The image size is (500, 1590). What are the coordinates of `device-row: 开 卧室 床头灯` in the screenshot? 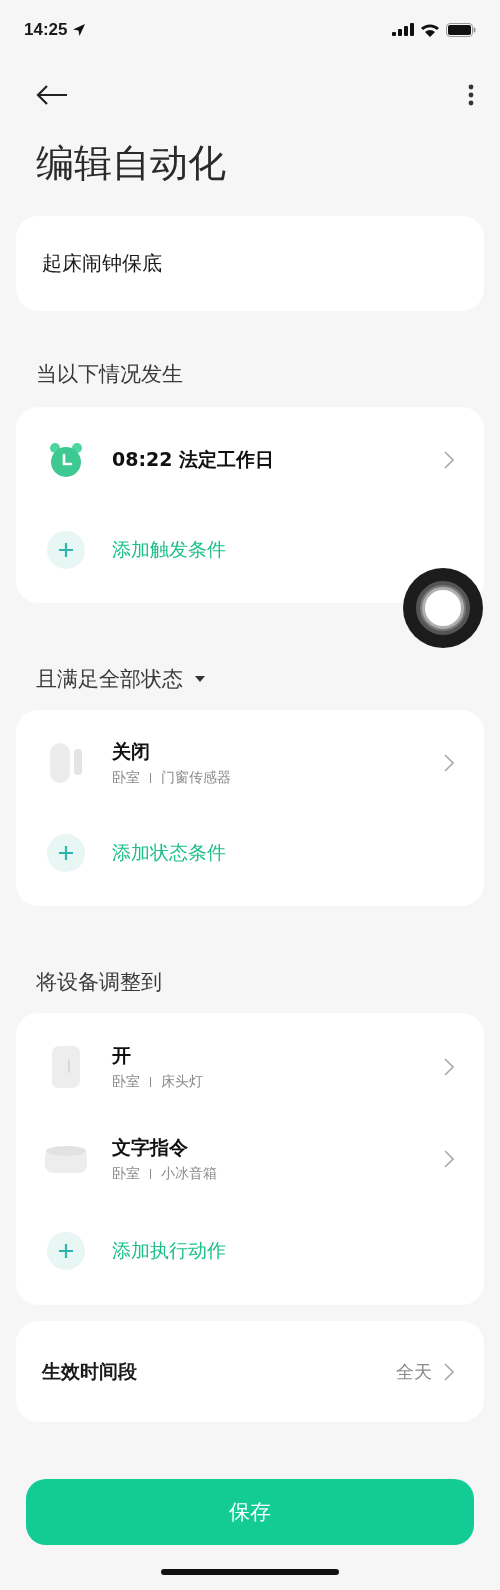 It's located at (250, 1067).